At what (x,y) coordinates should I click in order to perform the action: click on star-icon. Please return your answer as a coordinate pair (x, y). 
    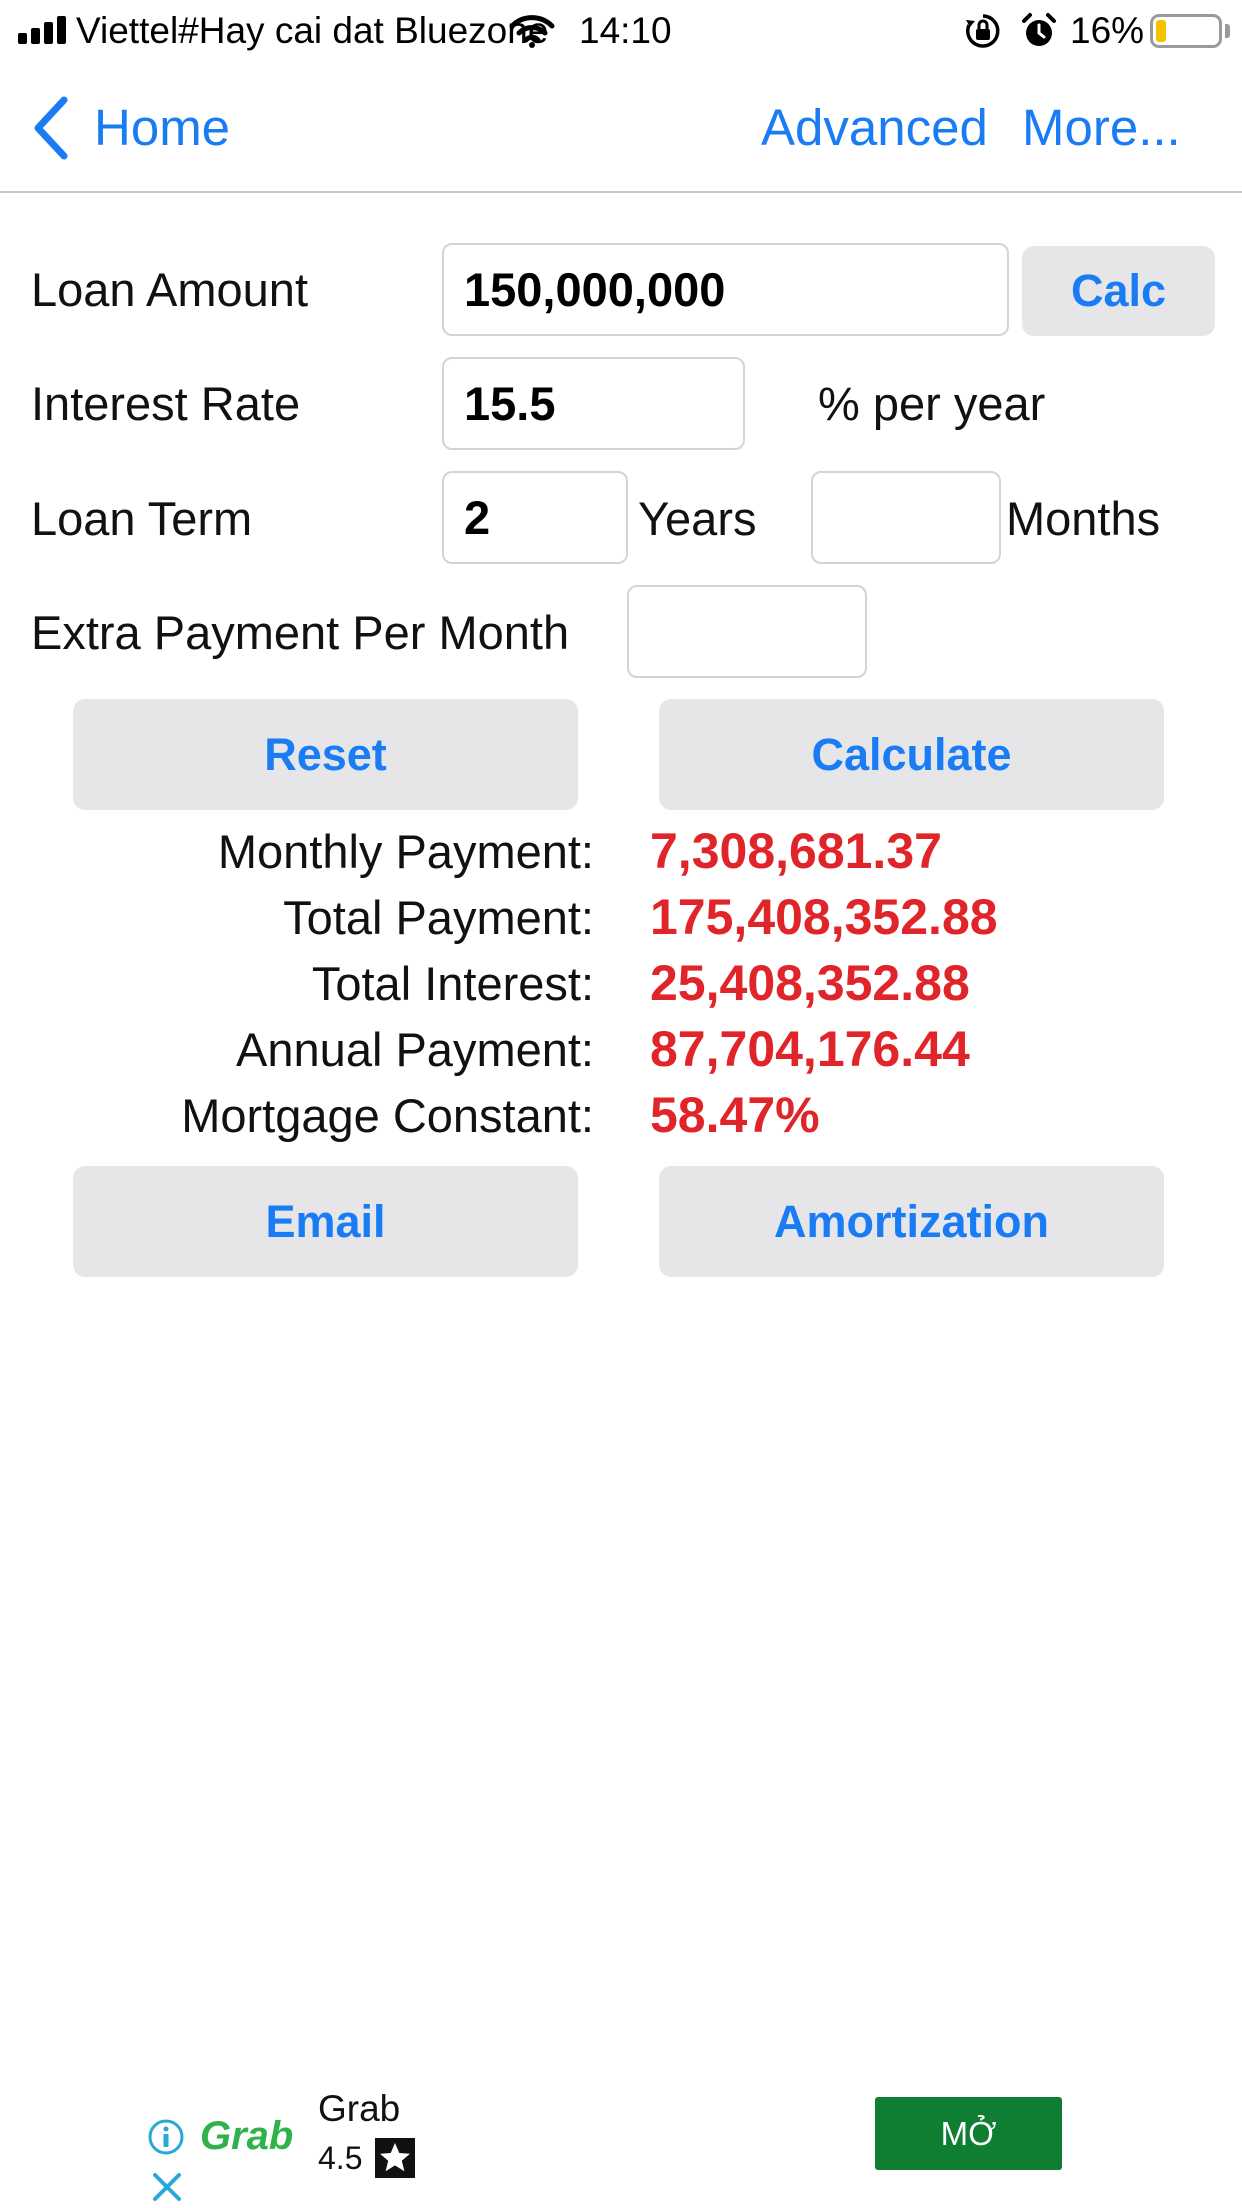
    Looking at the image, I should click on (395, 2158).